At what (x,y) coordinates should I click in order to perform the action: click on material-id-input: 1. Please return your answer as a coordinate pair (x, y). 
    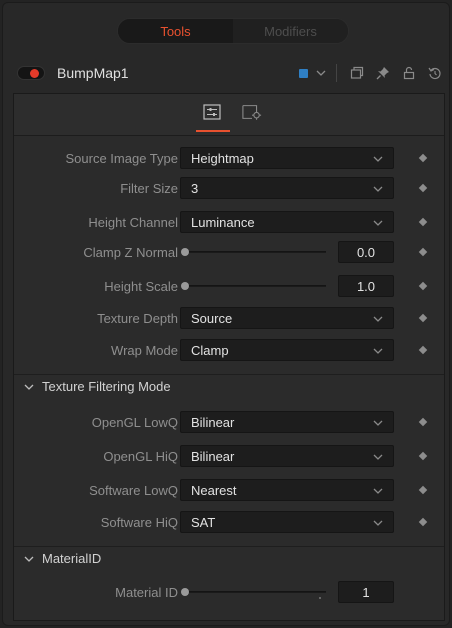
    Looking at the image, I should click on (366, 592).